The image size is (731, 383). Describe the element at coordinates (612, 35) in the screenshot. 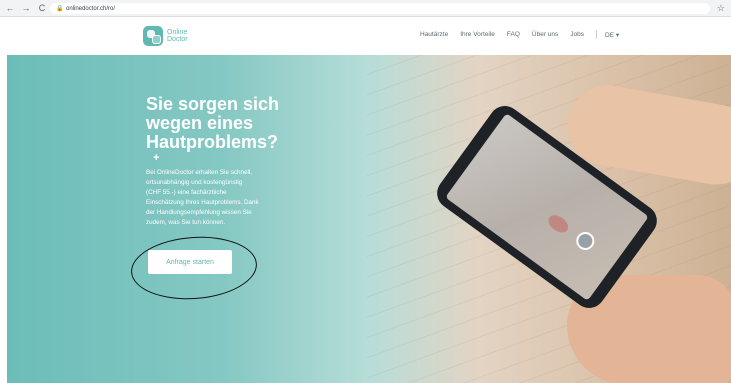

I see `language-dropdown: DE ▾` at that location.